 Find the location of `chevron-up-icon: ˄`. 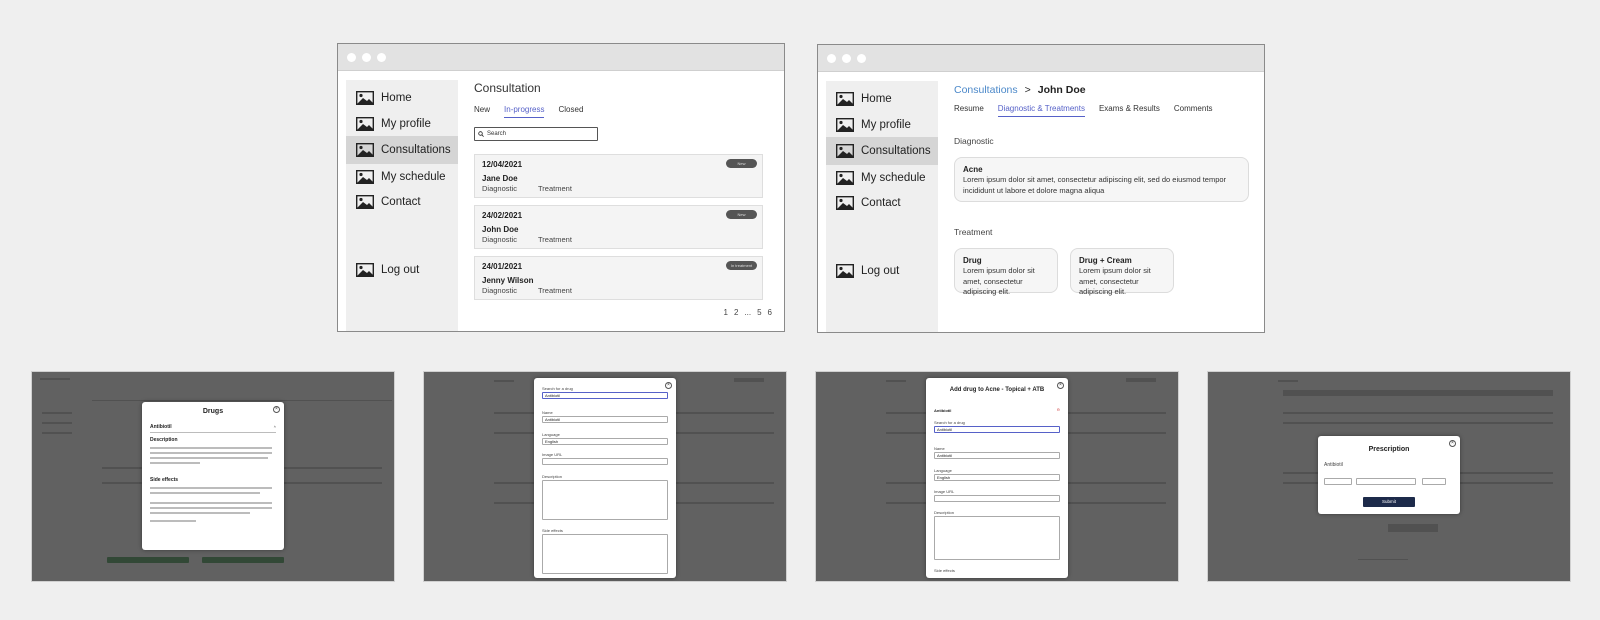

chevron-up-icon: ˄ is located at coordinates (275, 426).